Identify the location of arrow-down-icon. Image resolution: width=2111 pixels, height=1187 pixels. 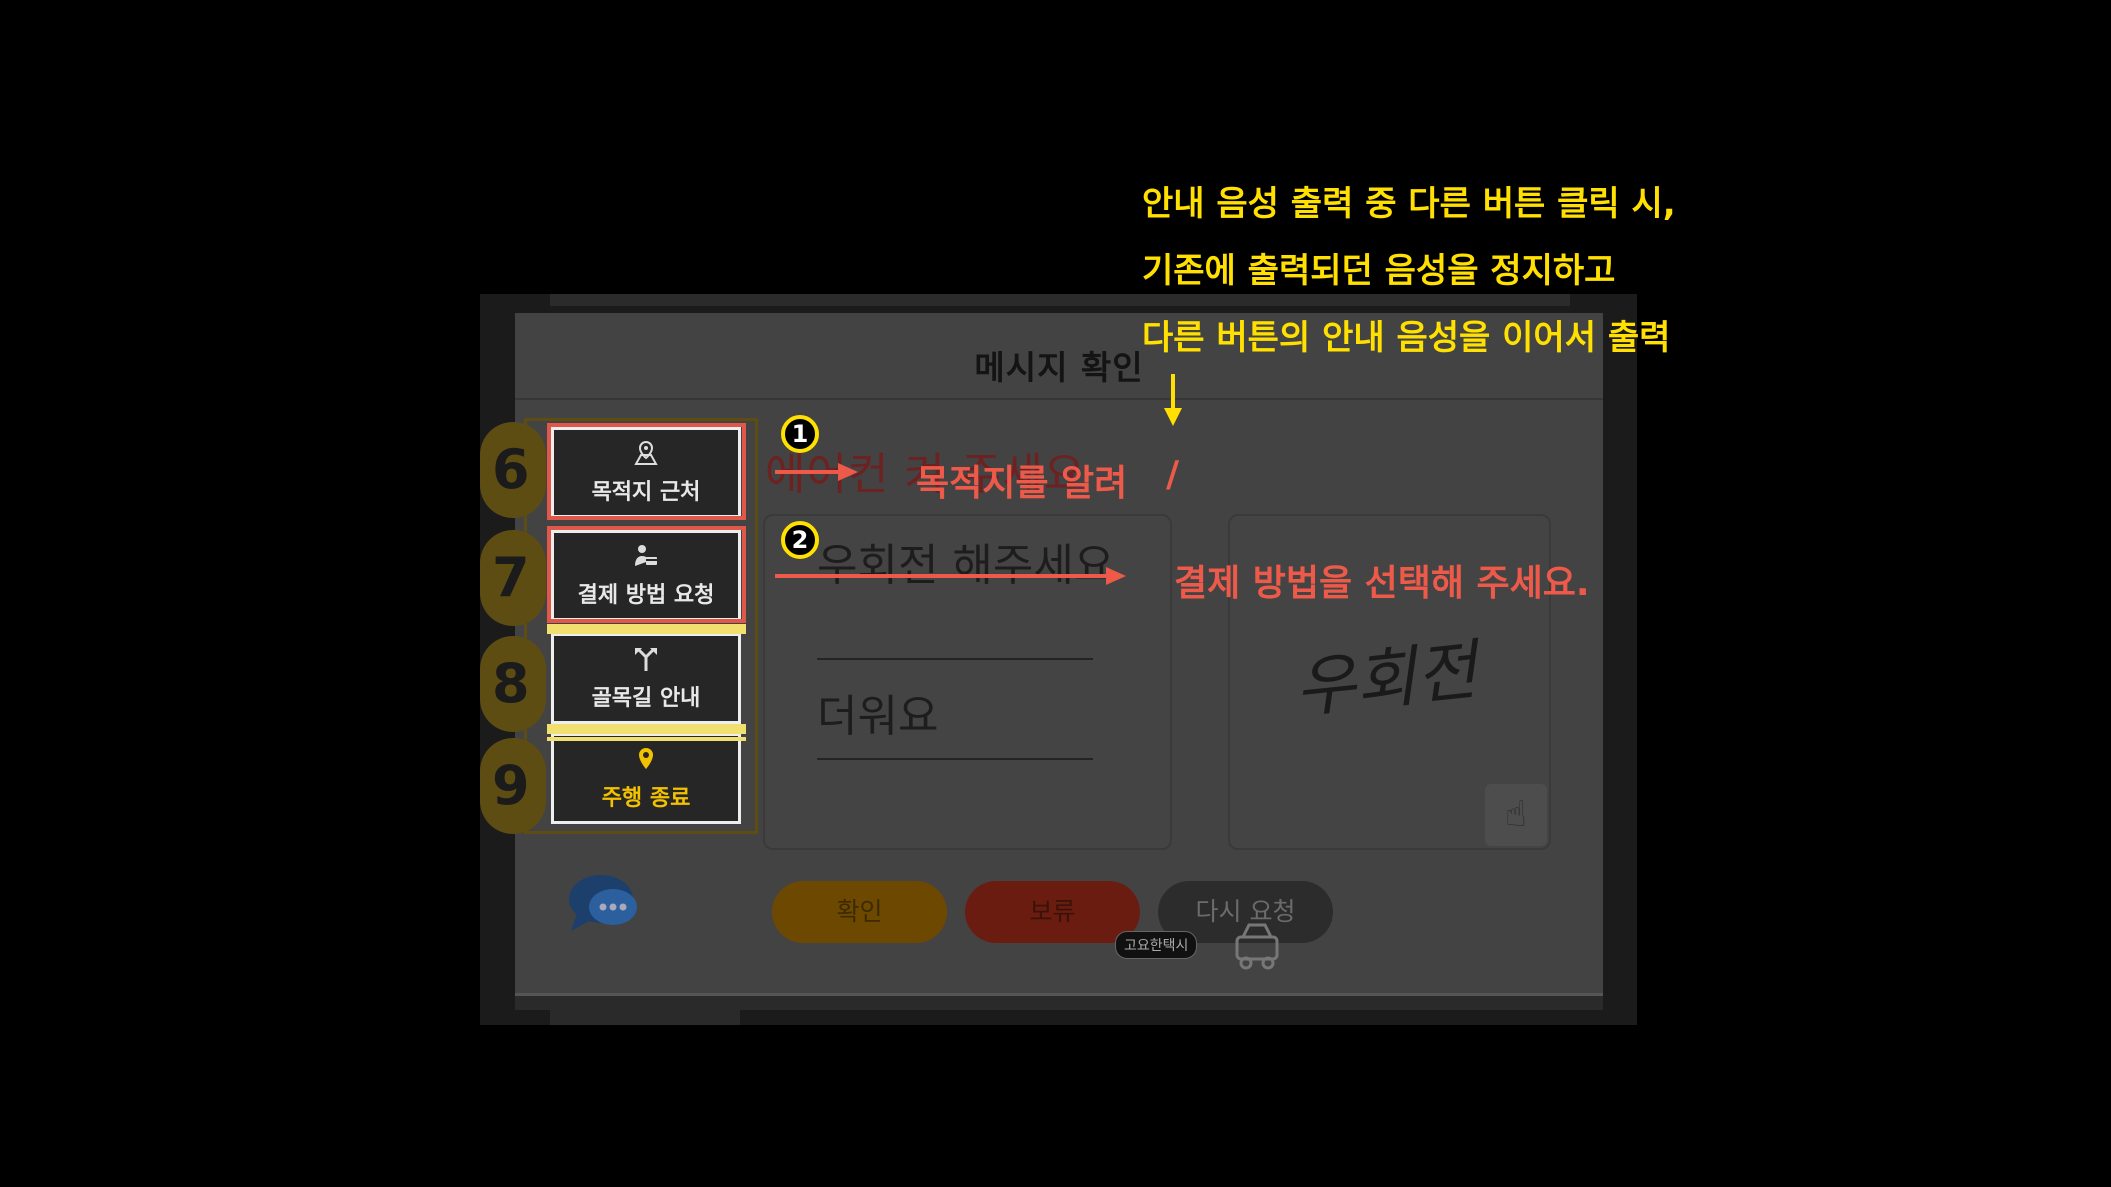
(1173, 417).